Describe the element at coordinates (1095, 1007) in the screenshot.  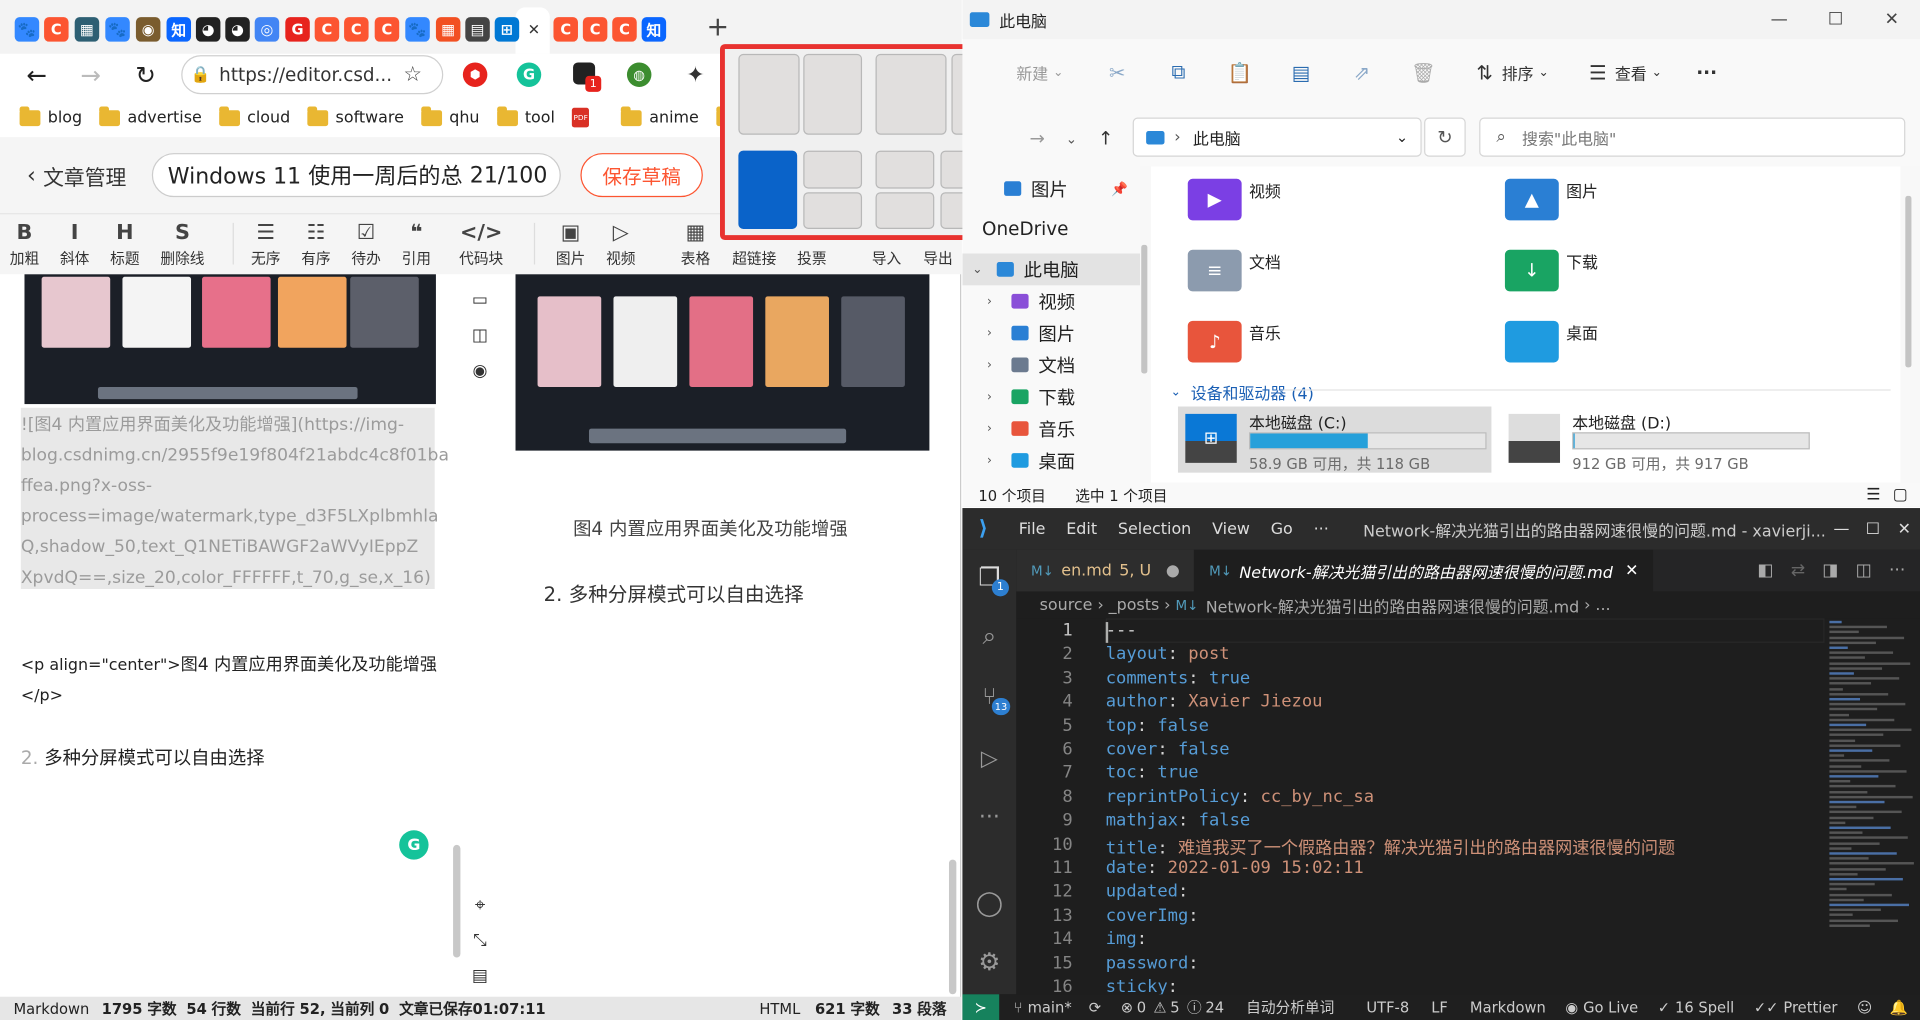
I see `sync-icon: ⟳` at that location.